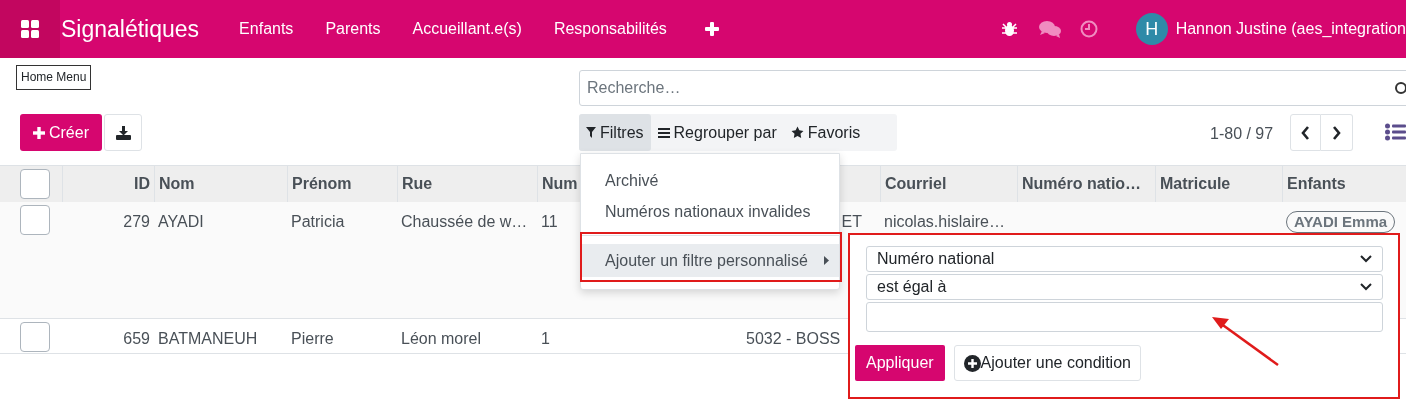  I want to click on star-icon, so click(797, 132).